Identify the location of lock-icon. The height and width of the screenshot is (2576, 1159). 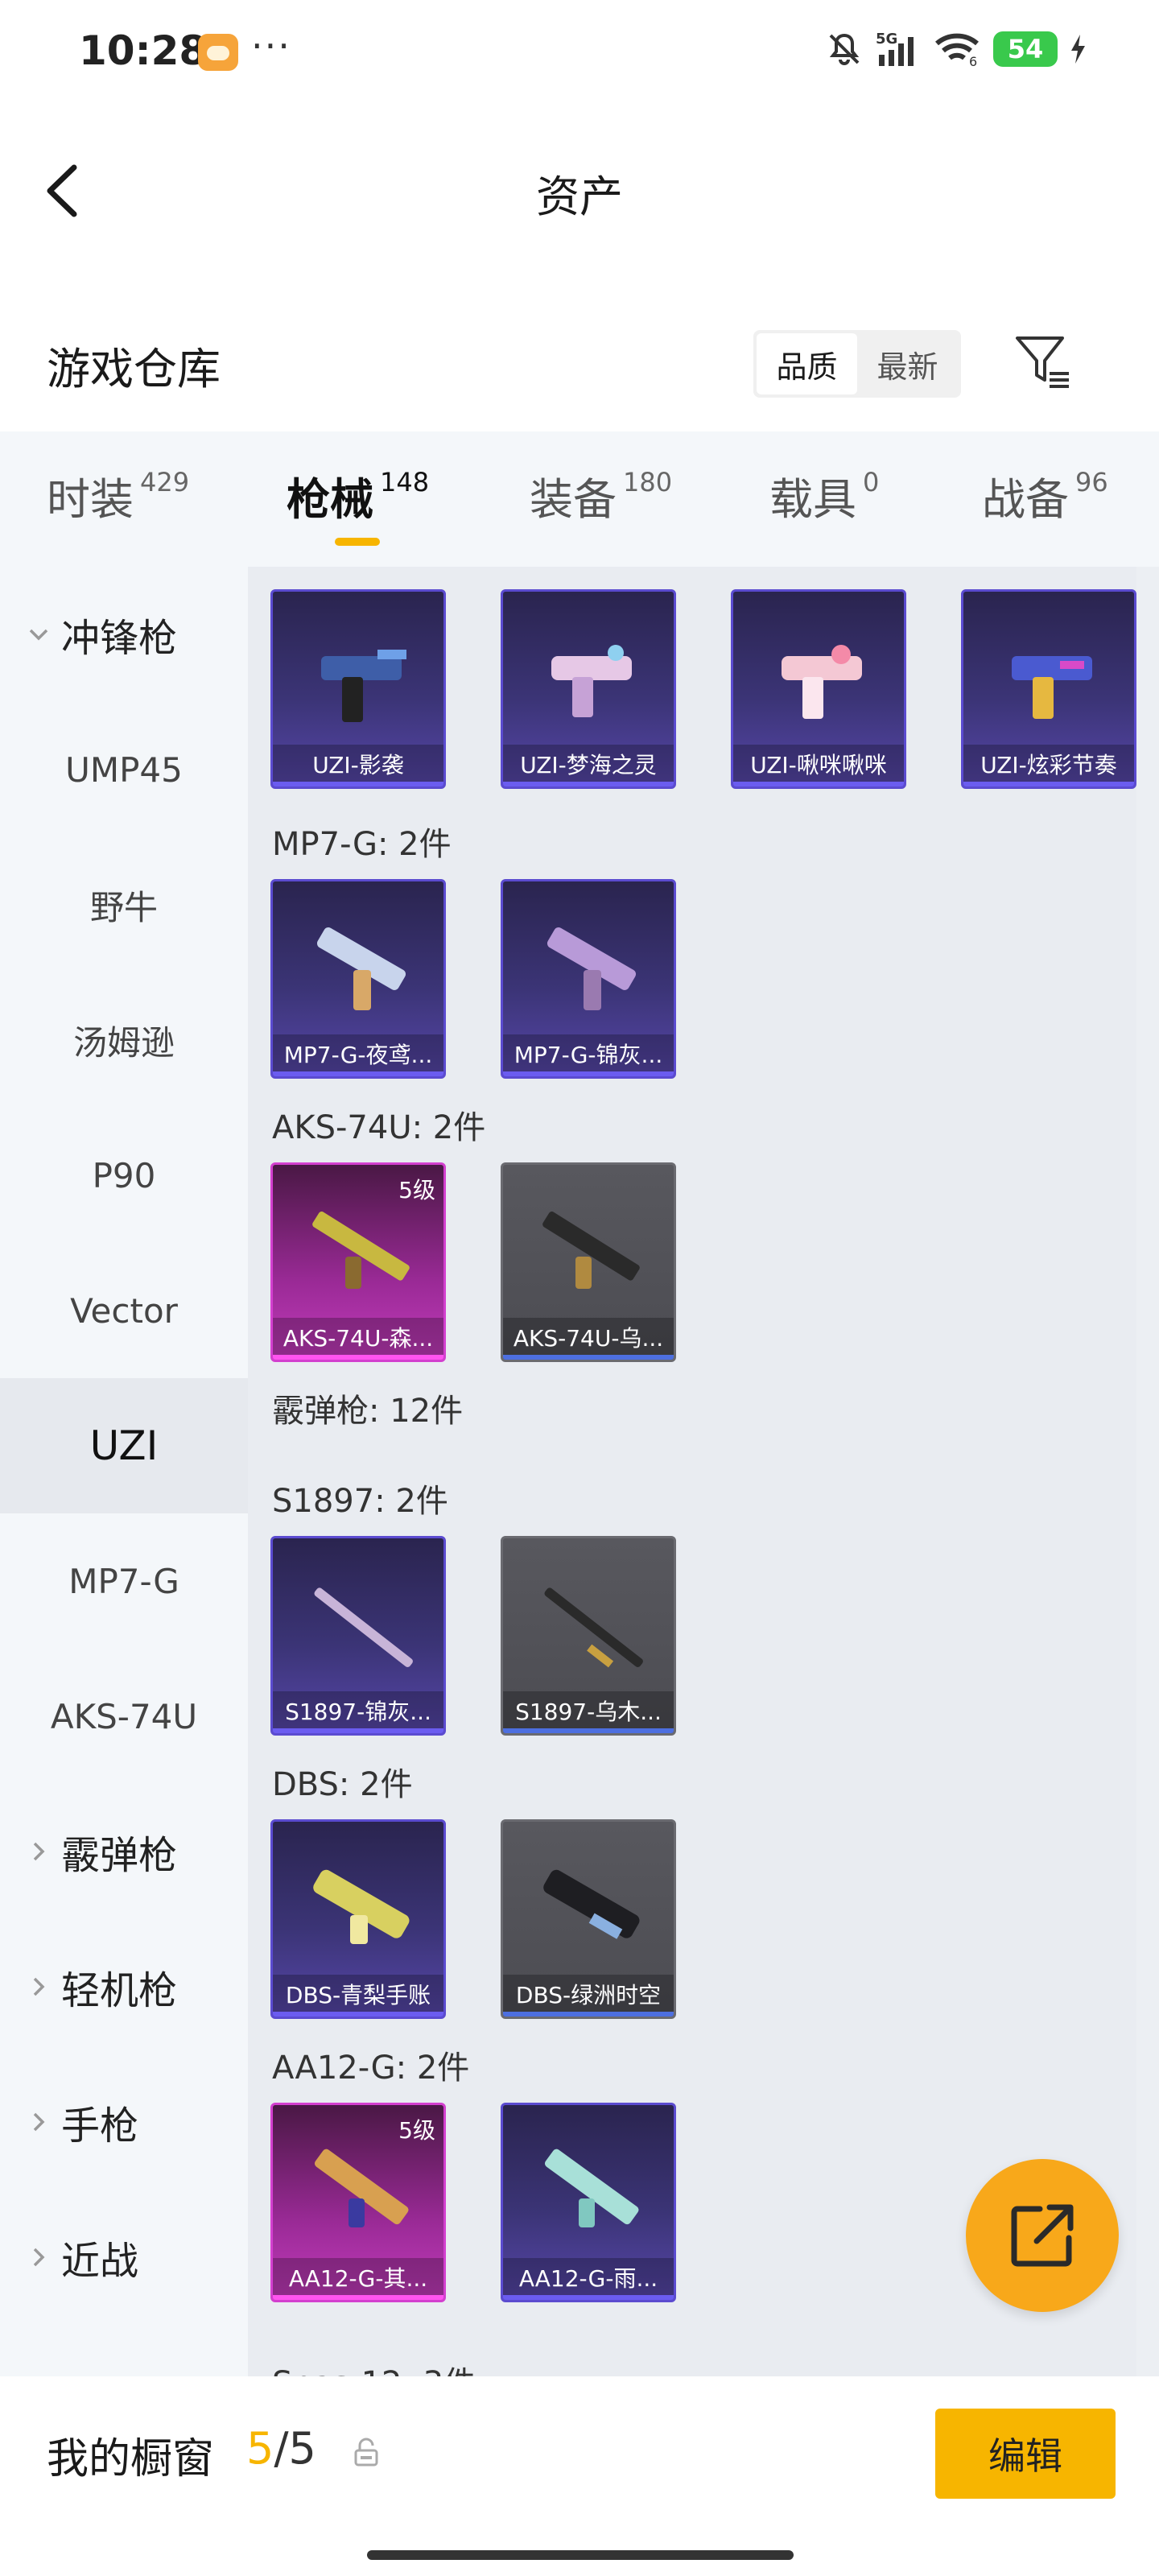
(366, 2452).